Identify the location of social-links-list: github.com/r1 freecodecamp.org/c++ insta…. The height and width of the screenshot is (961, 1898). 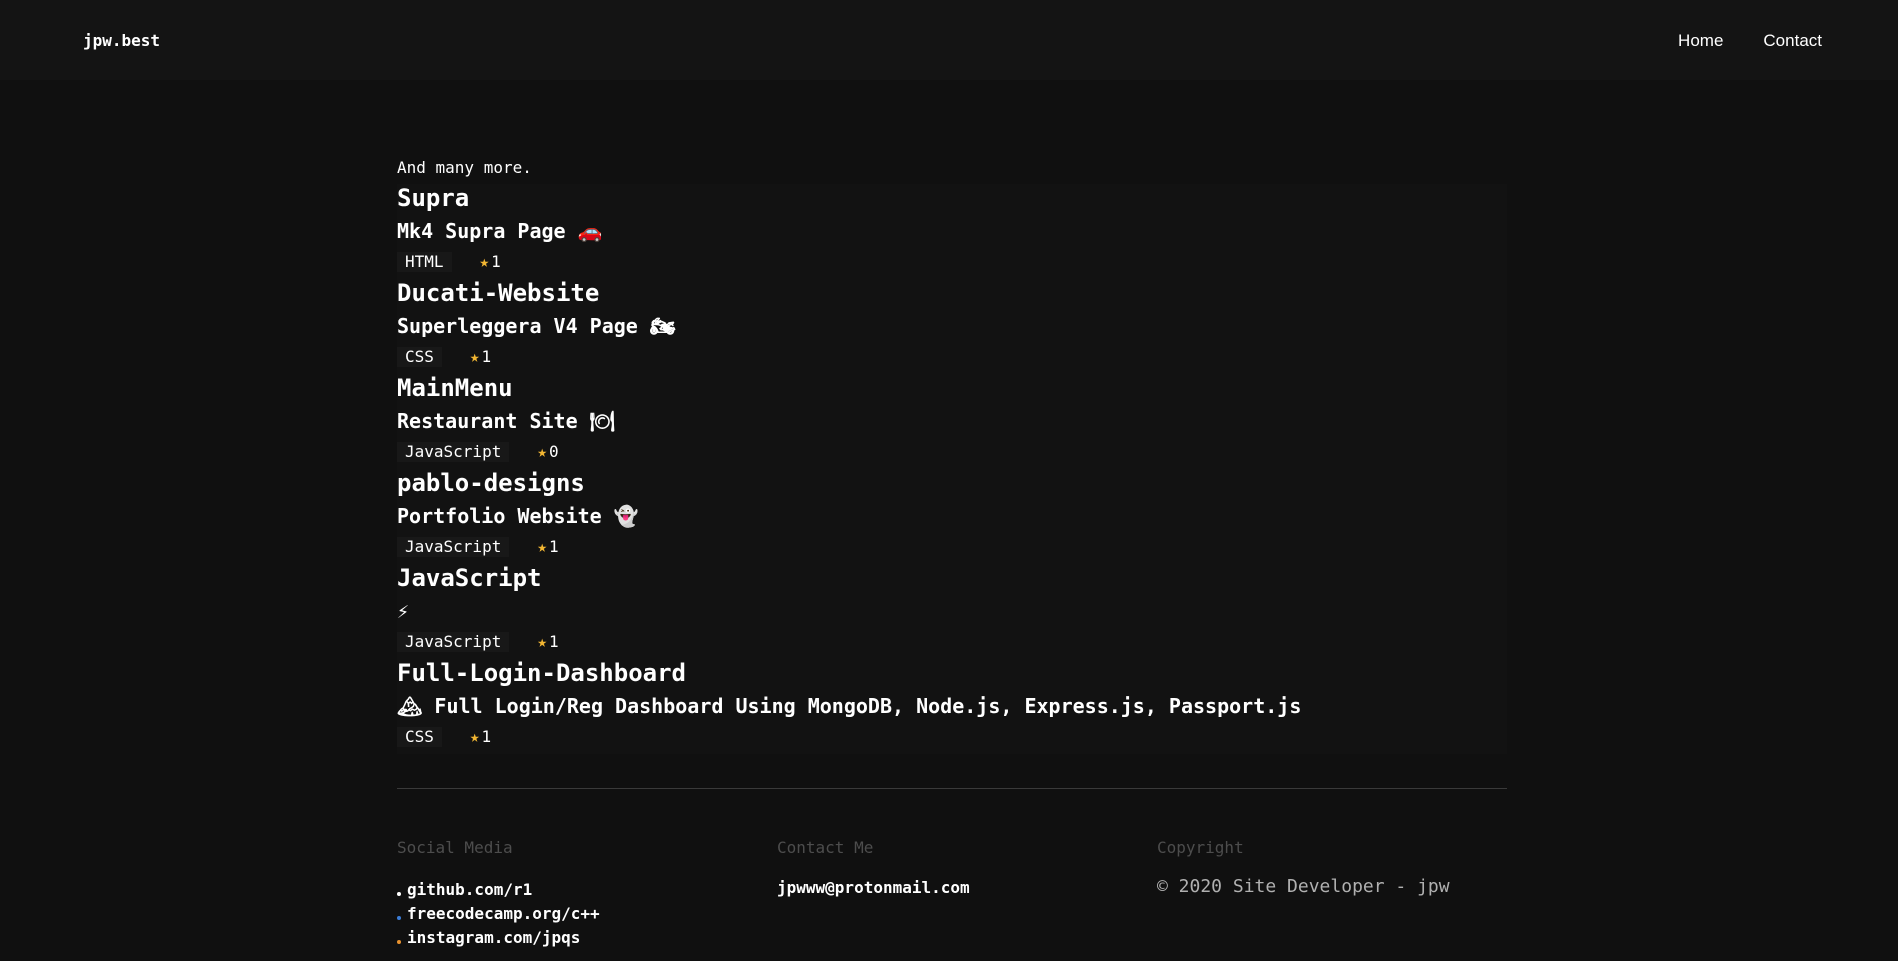
(498, 914).